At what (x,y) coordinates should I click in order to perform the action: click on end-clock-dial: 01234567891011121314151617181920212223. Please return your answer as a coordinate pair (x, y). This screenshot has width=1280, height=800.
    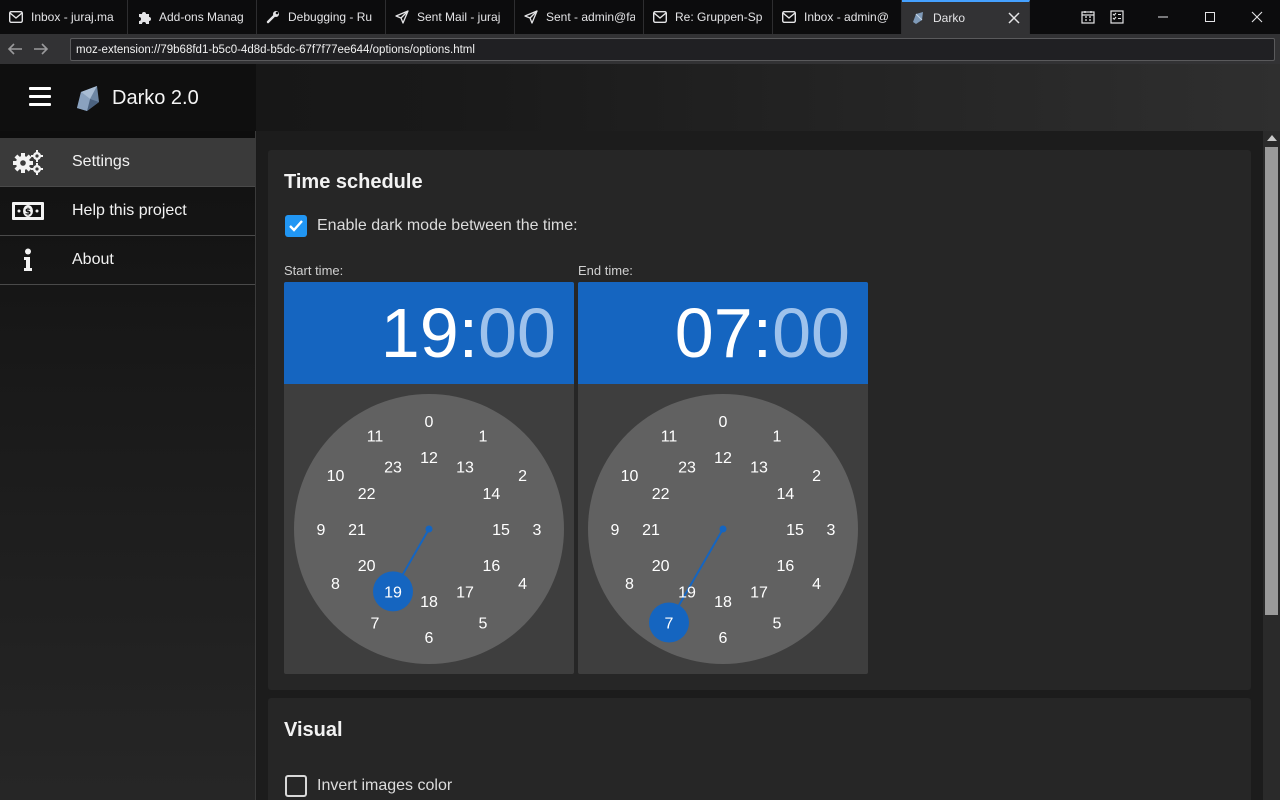
    Looking at the image, I should click on (723, 529).